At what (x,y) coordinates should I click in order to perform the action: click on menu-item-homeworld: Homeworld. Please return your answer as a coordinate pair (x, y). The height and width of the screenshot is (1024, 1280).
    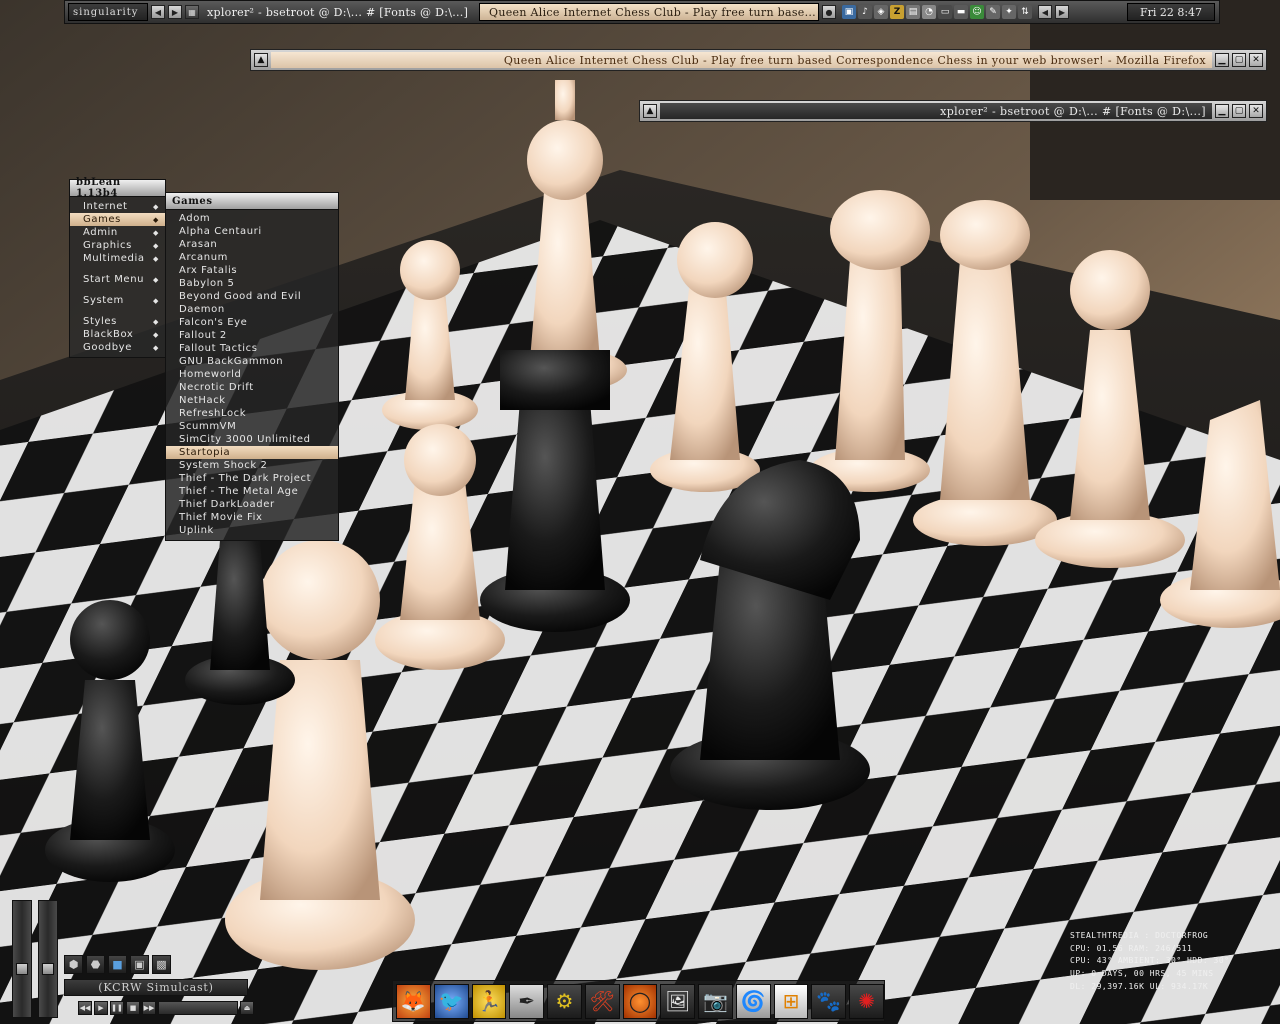
    Looking at the image, I should click on (252, 374).